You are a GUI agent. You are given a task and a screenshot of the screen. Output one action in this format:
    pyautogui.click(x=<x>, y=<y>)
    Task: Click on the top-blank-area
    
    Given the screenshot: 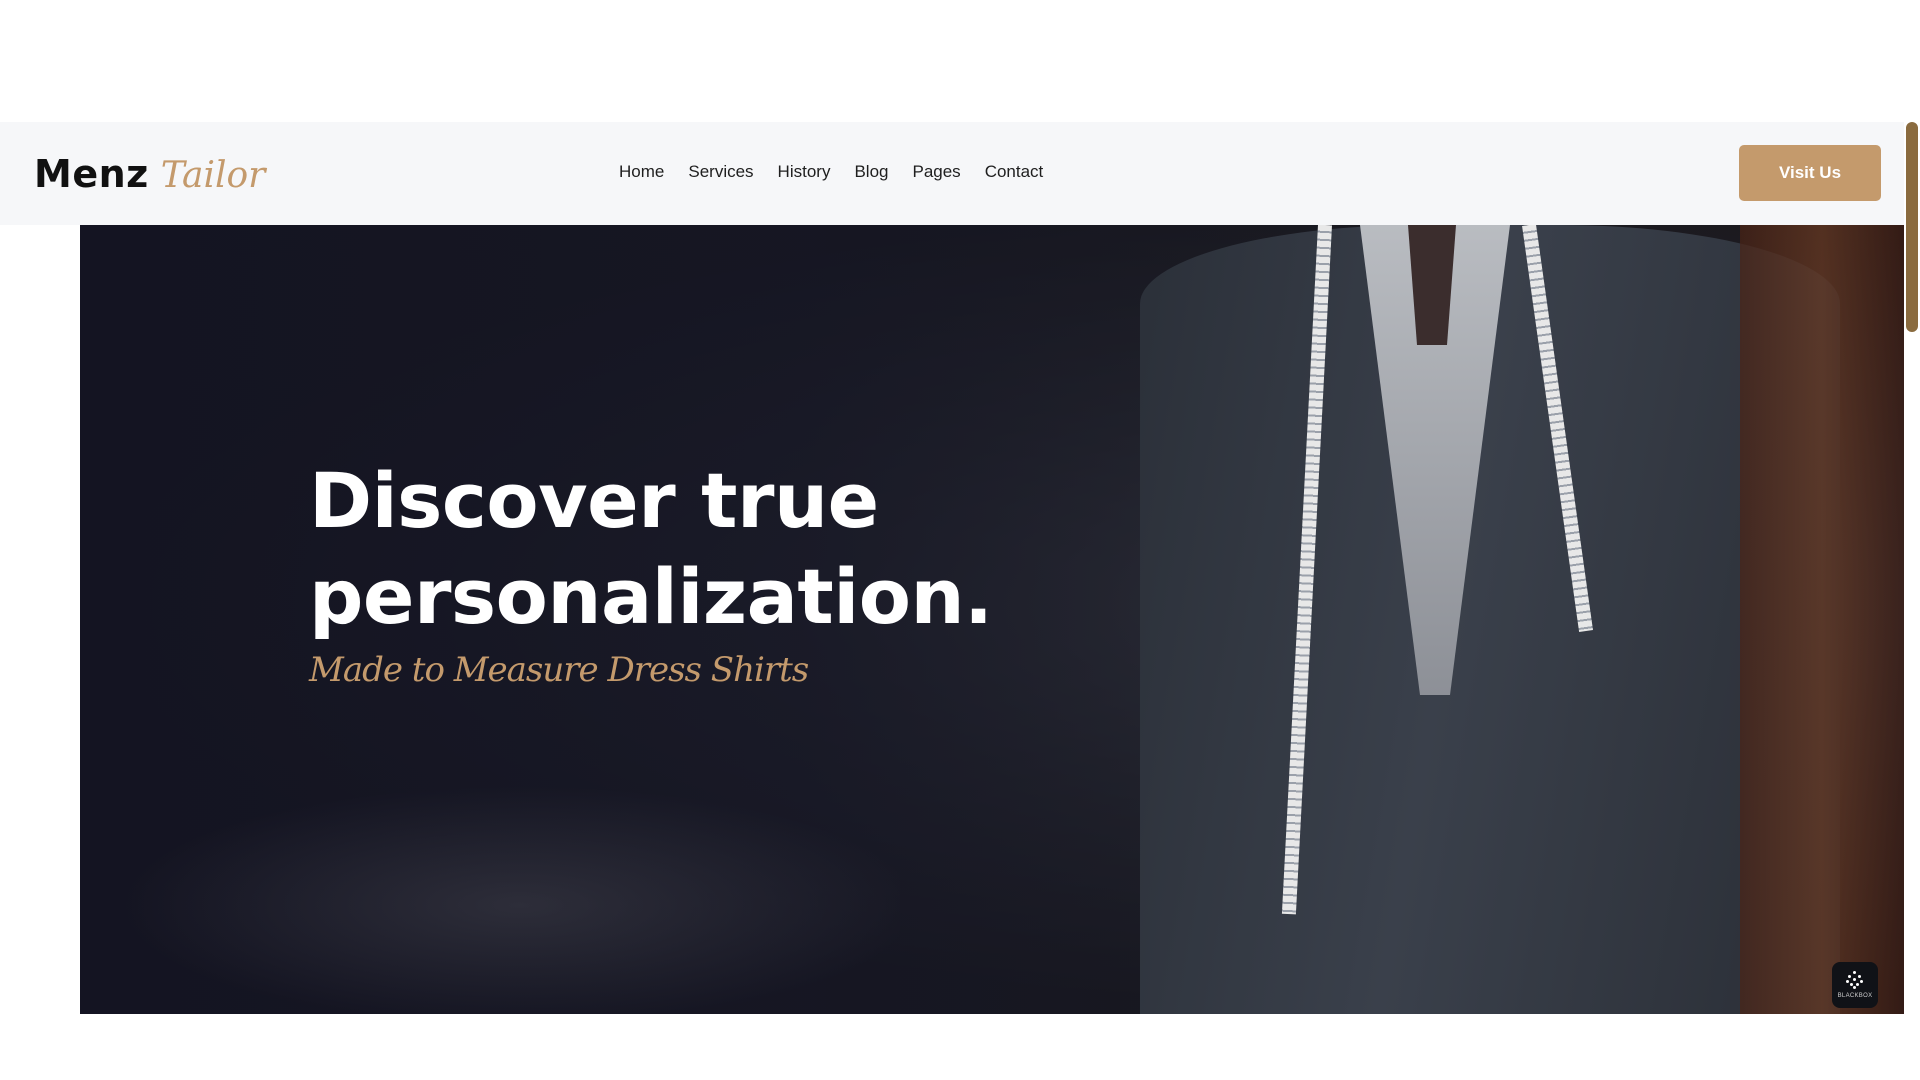 What is the action you would take?
    pyautogui.click(x=960, y=61)
    